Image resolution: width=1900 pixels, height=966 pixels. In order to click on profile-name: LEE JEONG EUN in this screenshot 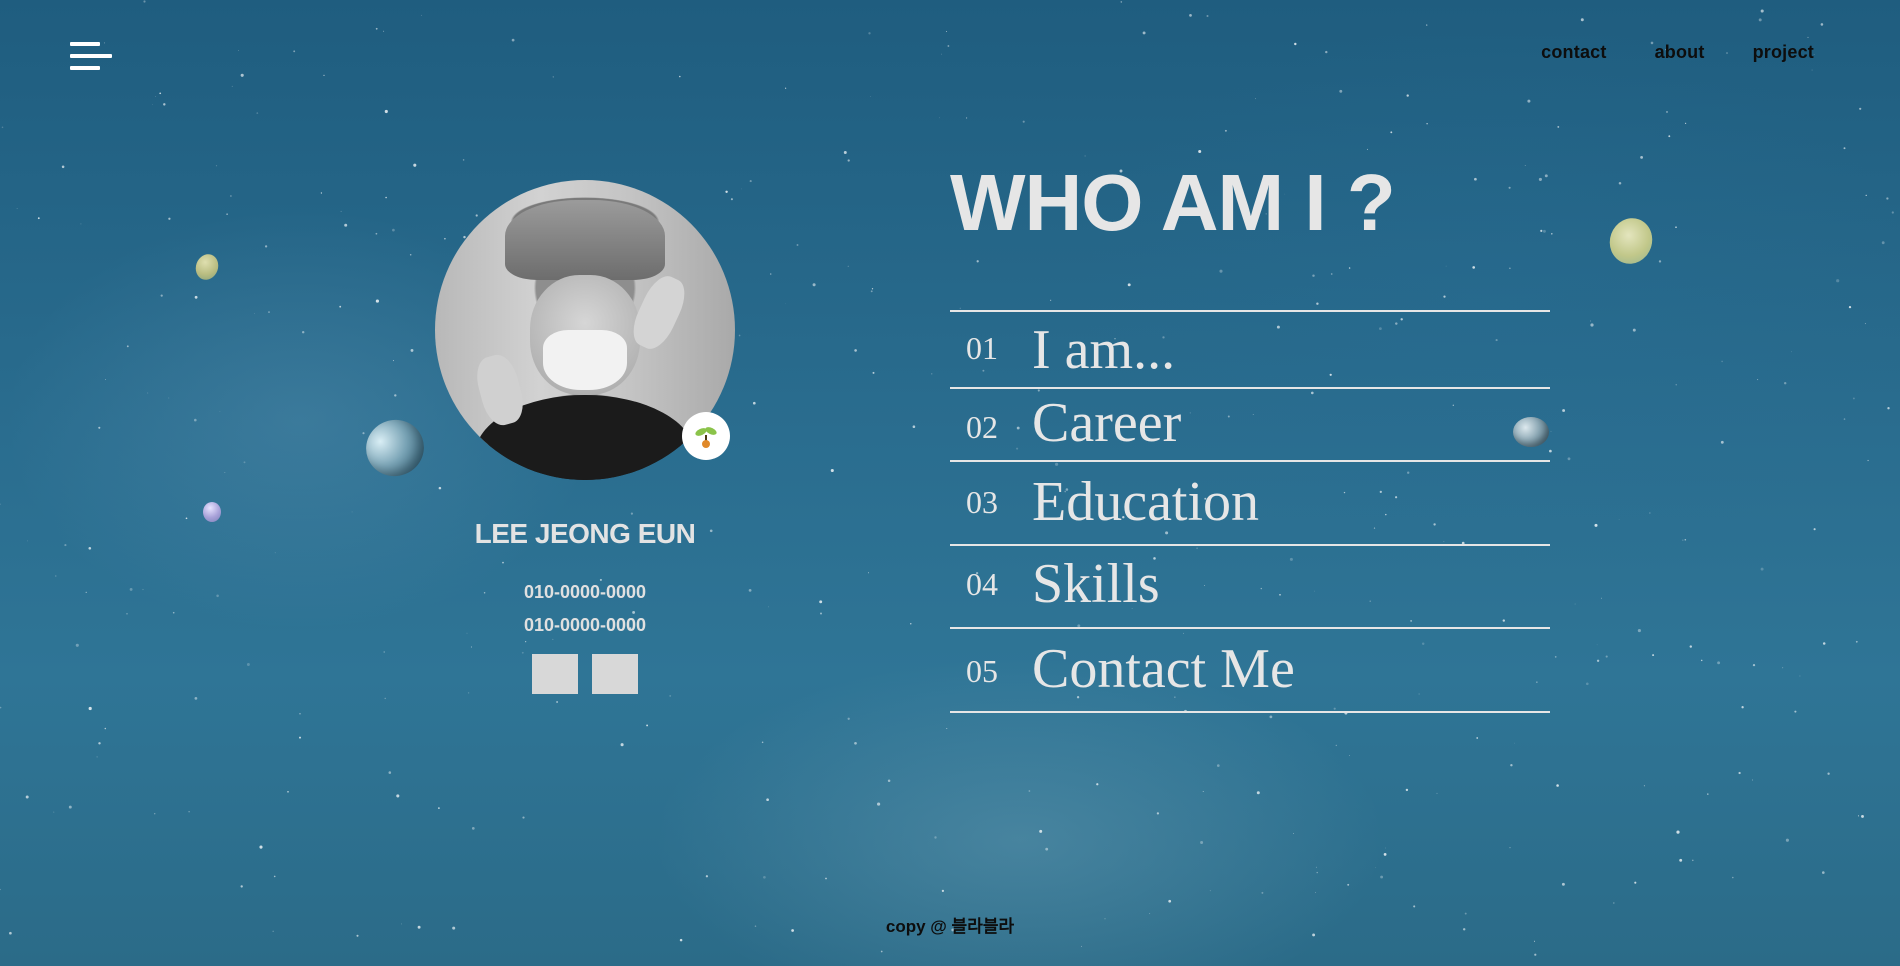, I will do `click(585, 533)`.